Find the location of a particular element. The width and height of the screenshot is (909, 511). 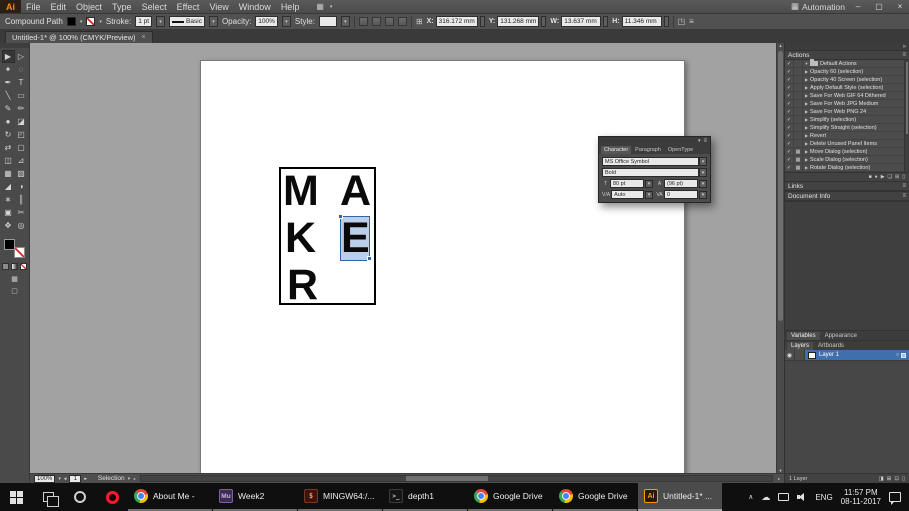

delete-layer-icon is located at coordinates (903, 479).